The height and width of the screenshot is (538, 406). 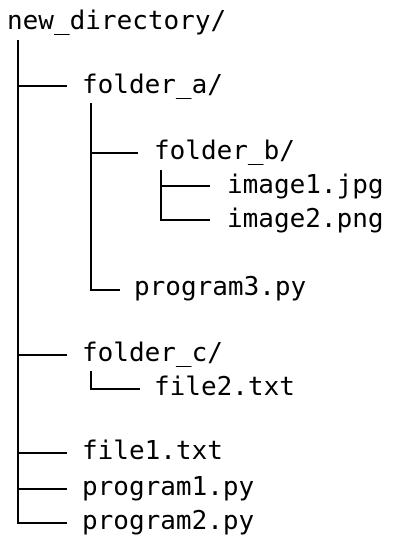 What do you see at coordinates (220, 287) in the screenshot?
I see `file-program3-label: program3.py` at bounding box center [220, 287].